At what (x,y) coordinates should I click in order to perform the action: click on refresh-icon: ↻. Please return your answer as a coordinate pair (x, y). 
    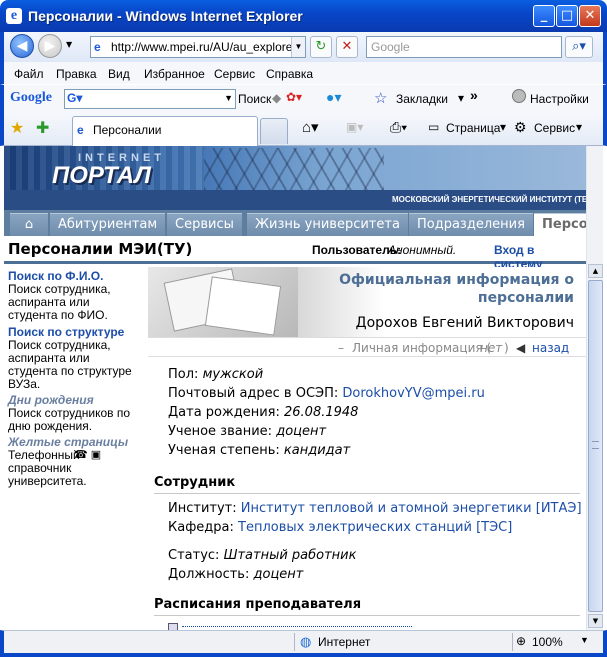
    Looking at the image, I should click on (321, 47).